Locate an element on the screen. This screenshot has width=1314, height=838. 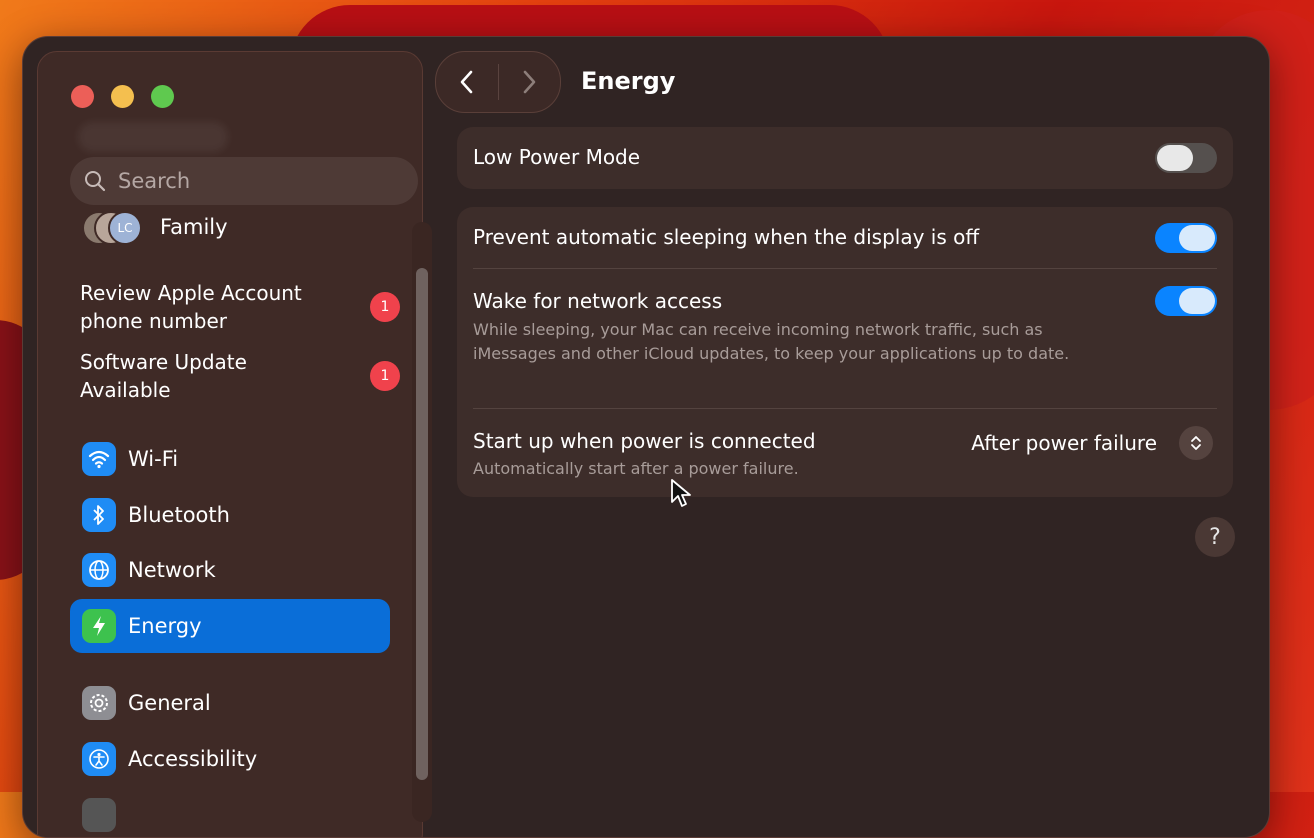
account-item-blurred is located at coordinates (153, 137).